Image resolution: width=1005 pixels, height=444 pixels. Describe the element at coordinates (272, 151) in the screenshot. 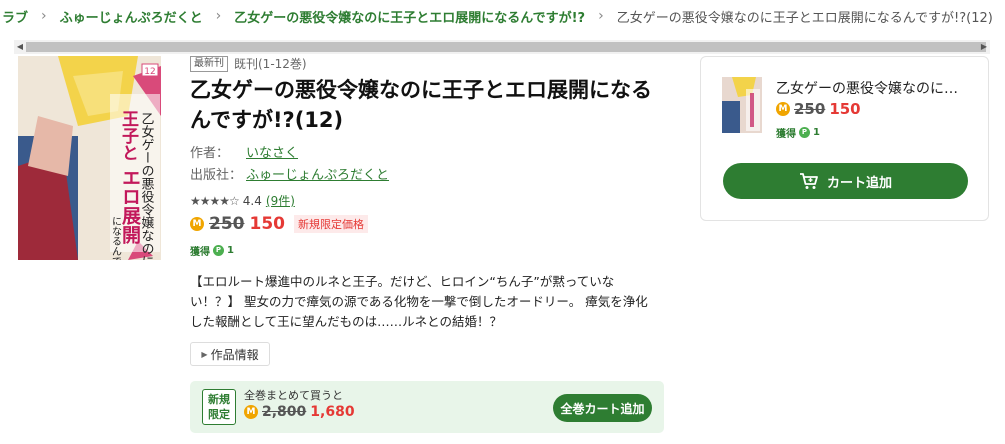

I see `author-link: いなさく` at that location.